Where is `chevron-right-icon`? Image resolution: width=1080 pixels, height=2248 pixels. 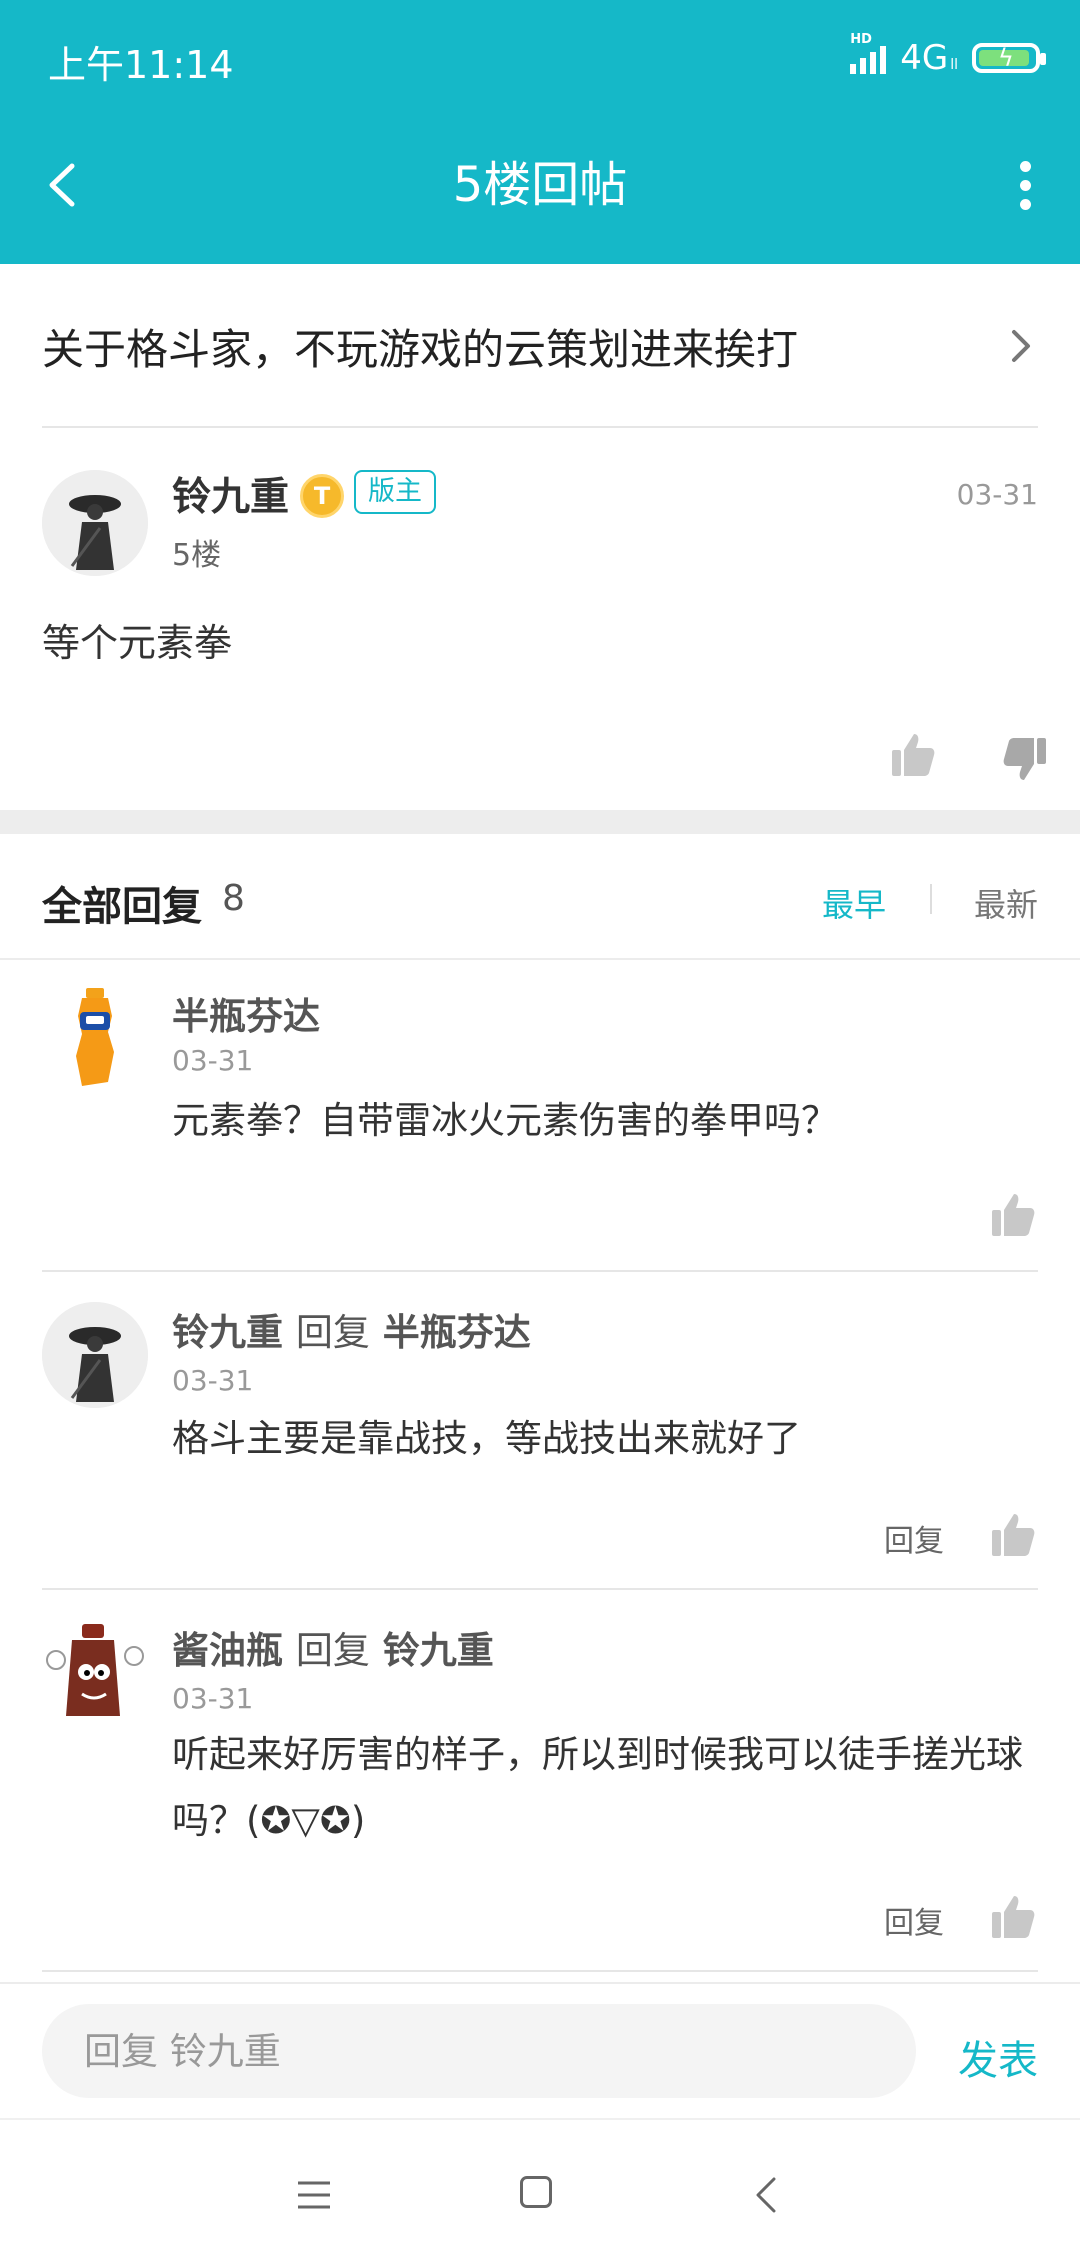 chevron-right-icon is located at coordinates (1021, 346).